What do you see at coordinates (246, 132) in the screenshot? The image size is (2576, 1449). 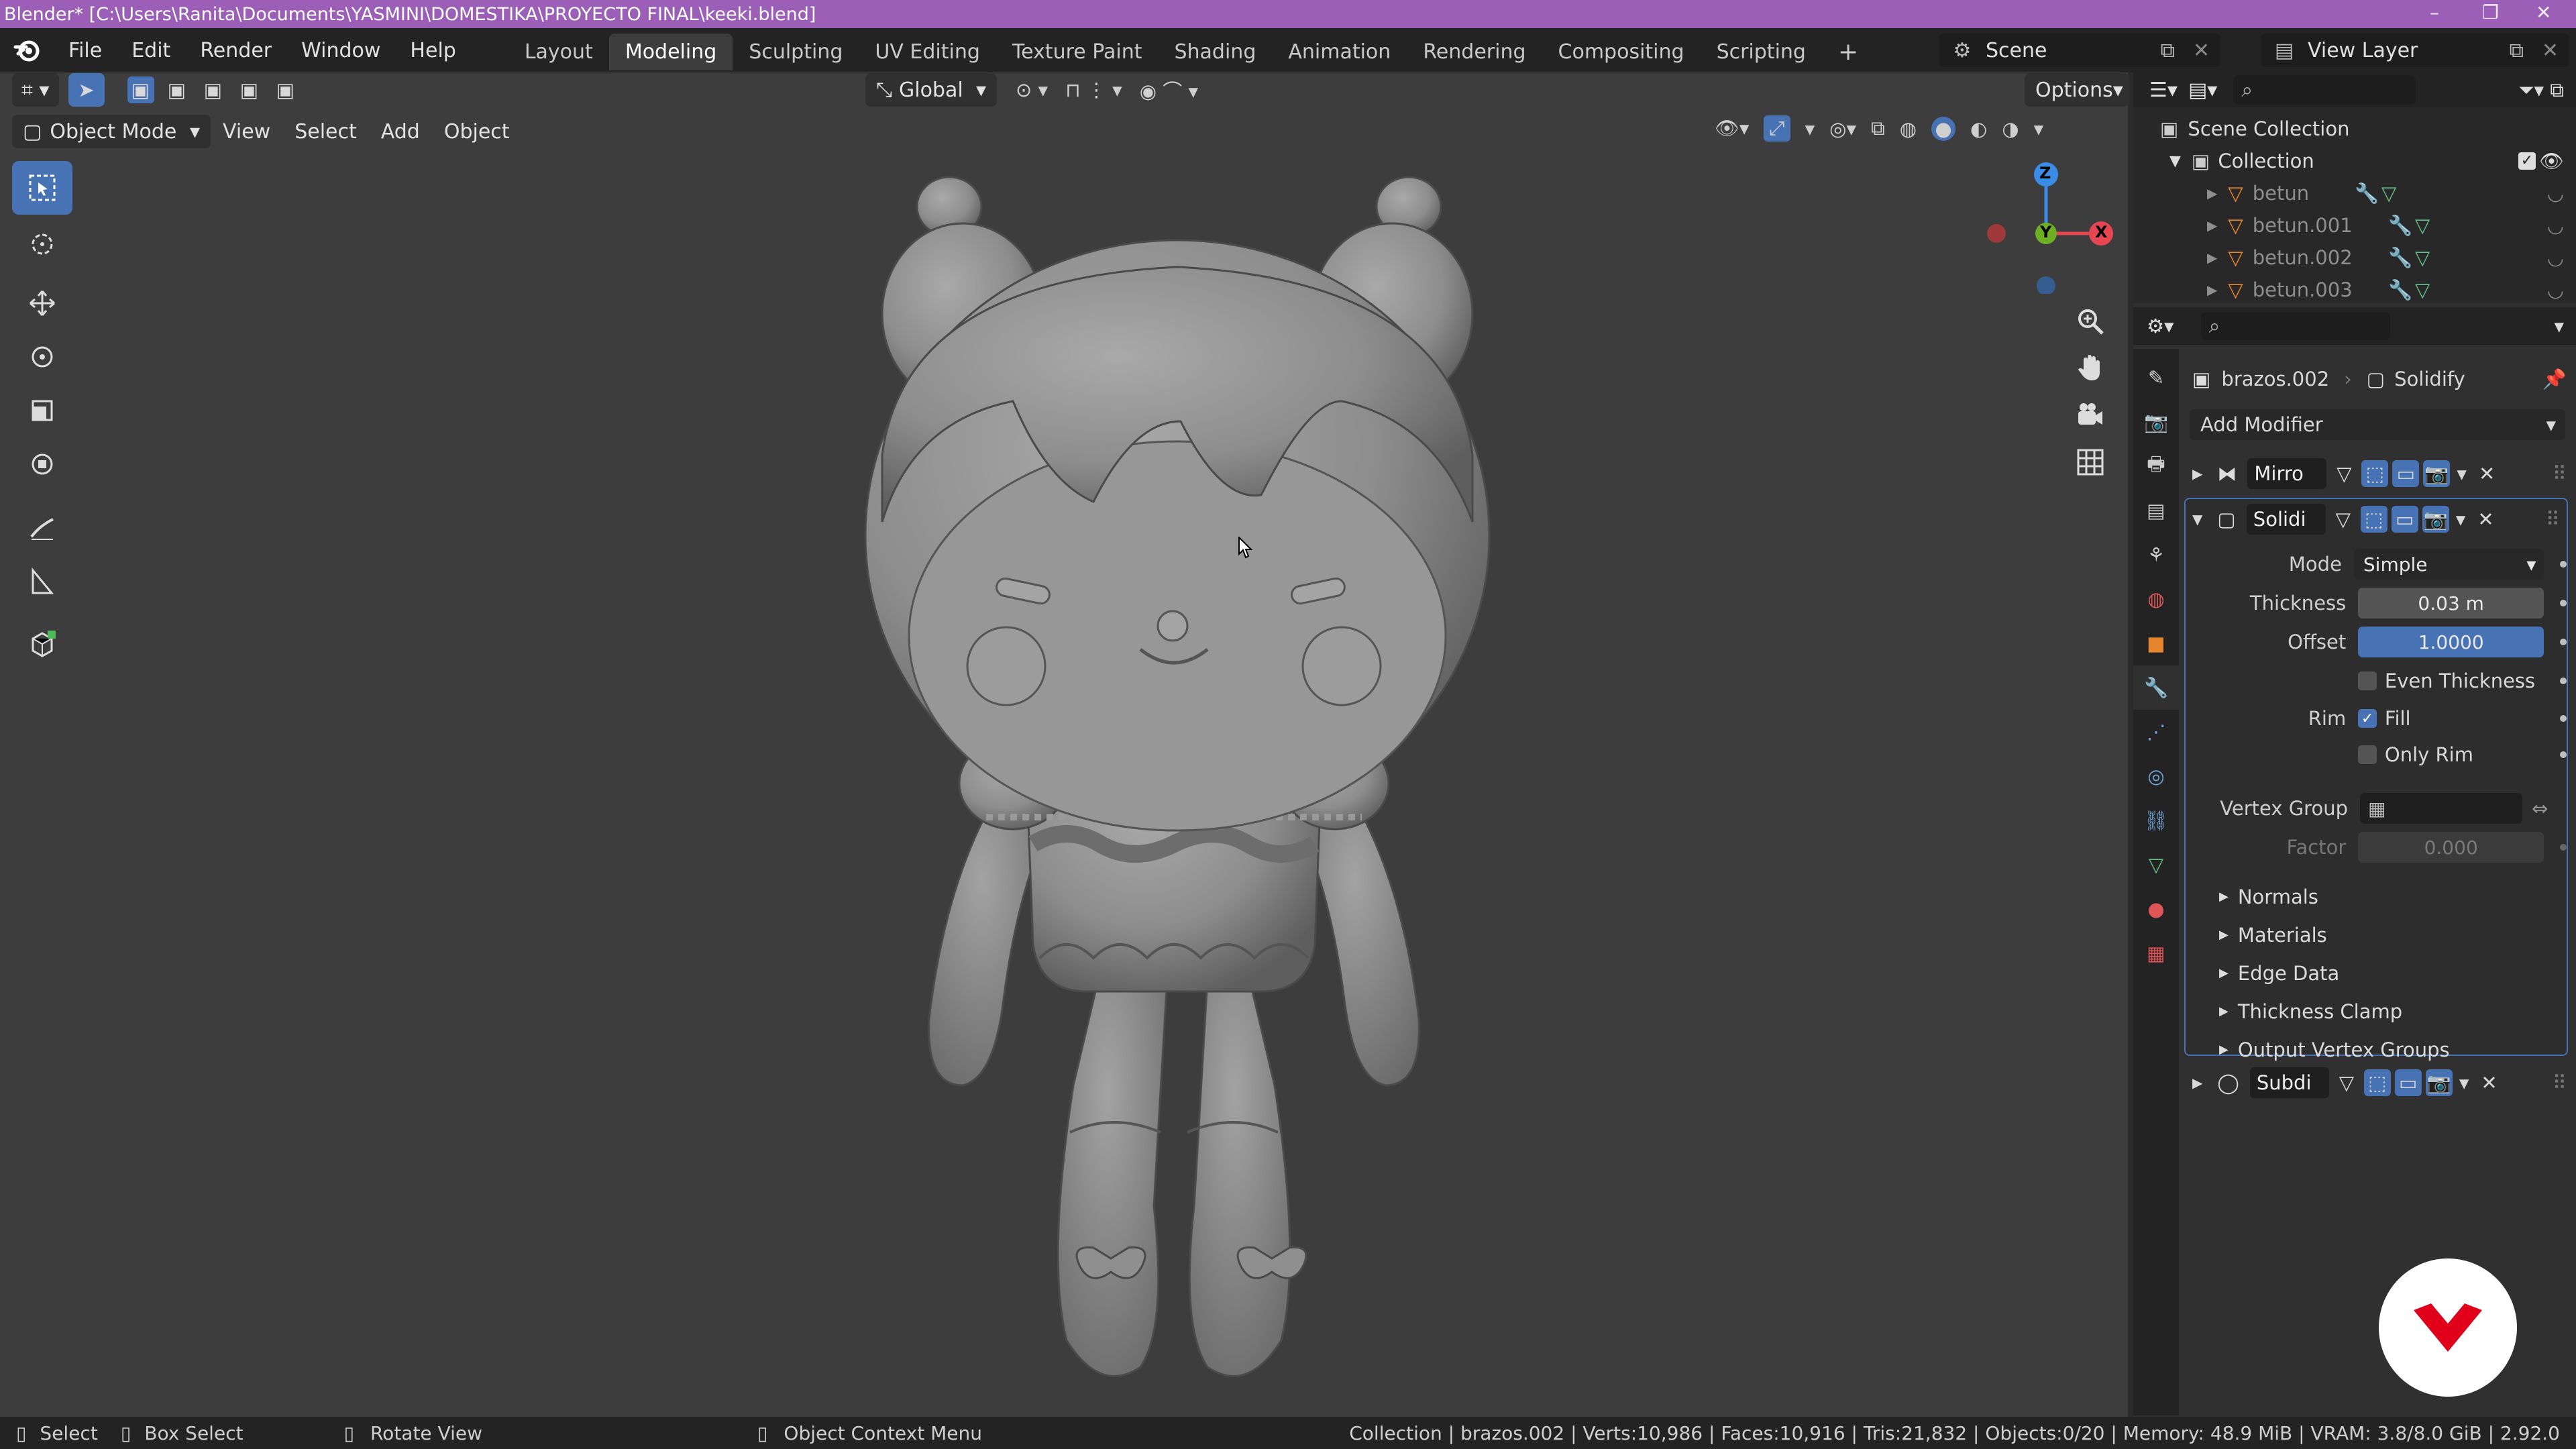 I see `menu-view: View` at bounding box center [246, 132].